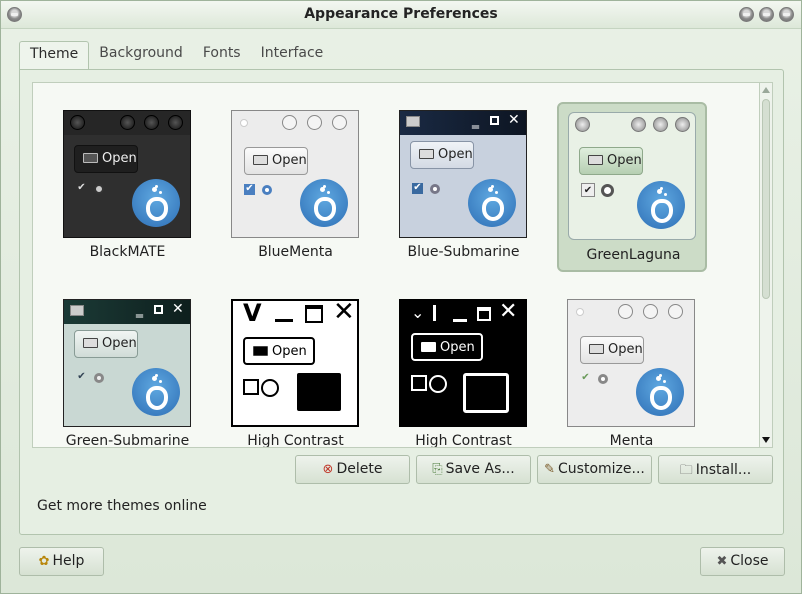  Describe the element at coordinates (588, 190) in the screenshot. I see `preview-checkbox-icon: ✔` at that location.